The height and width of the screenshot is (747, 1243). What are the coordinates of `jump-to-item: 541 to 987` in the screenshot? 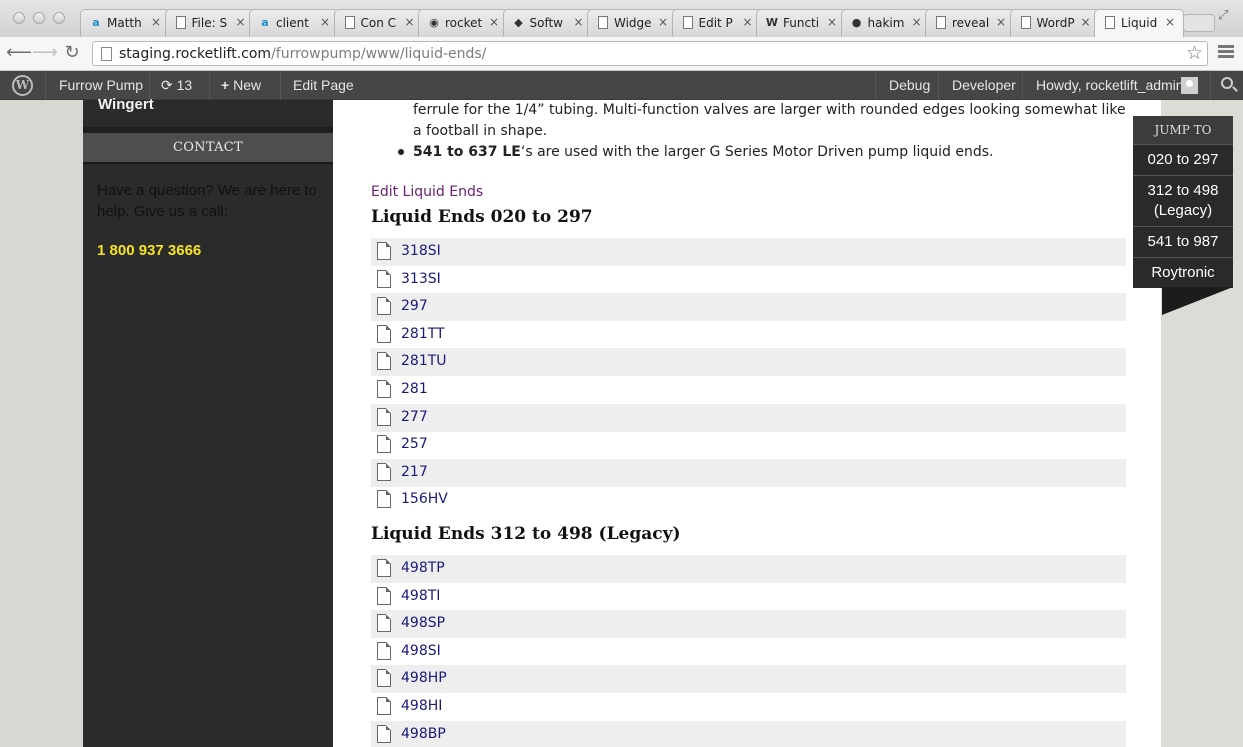 It's located at (1183, 241).